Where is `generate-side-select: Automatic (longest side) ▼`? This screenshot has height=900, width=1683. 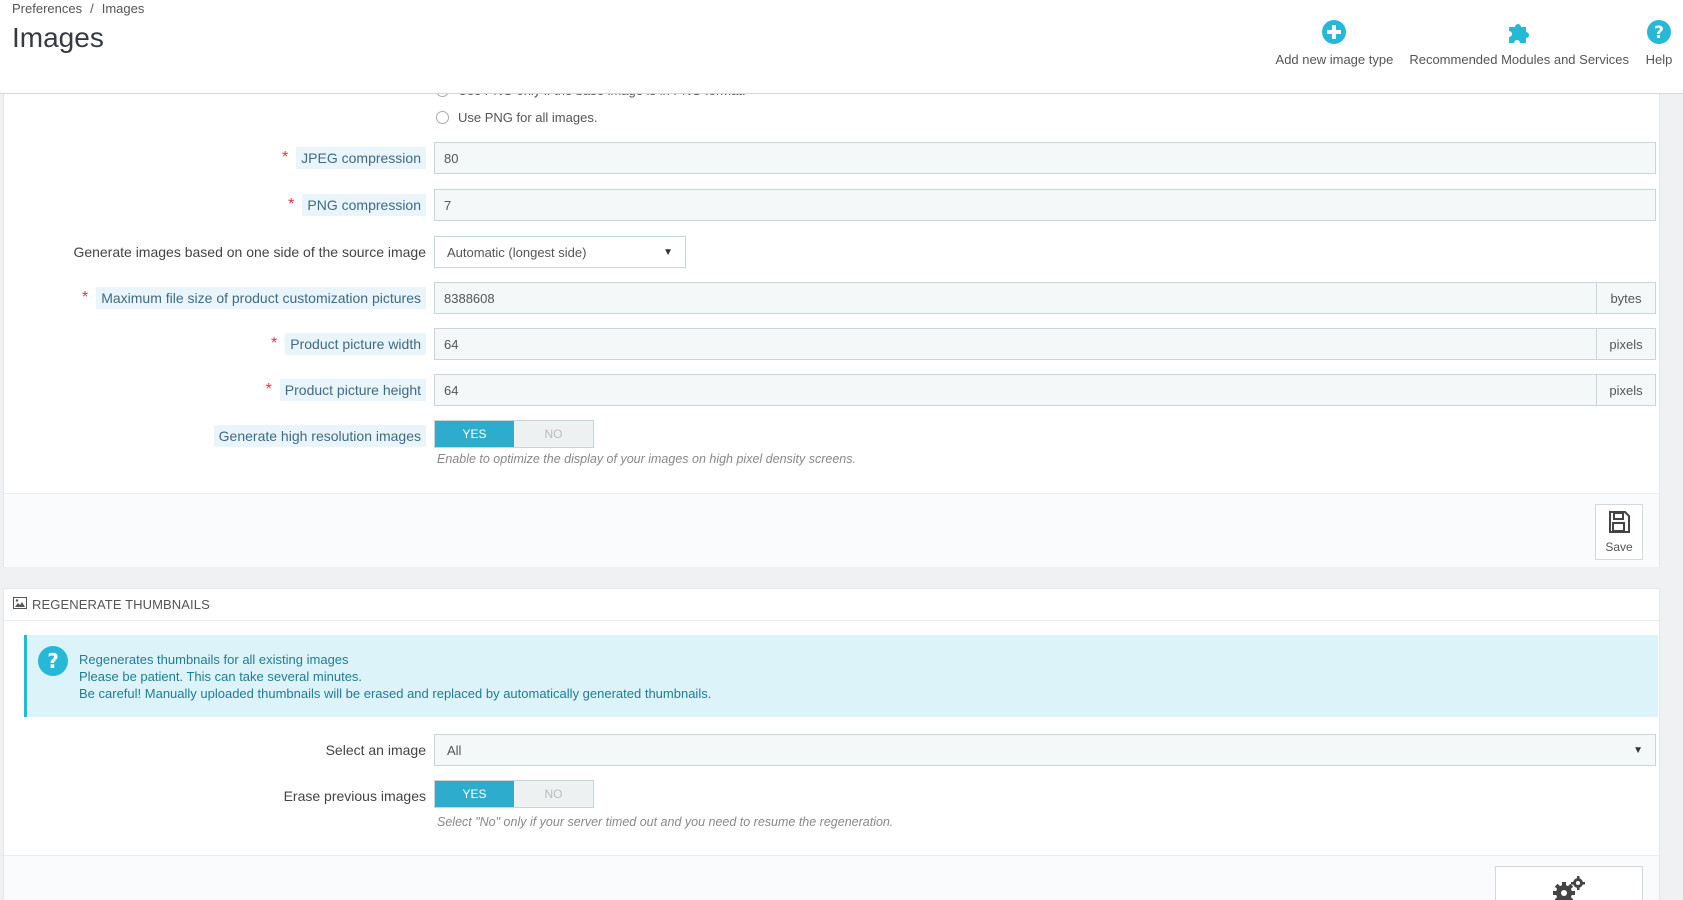 generate-side-select: Automatic (longest side) ▼ is located at coordinates (560, 252).